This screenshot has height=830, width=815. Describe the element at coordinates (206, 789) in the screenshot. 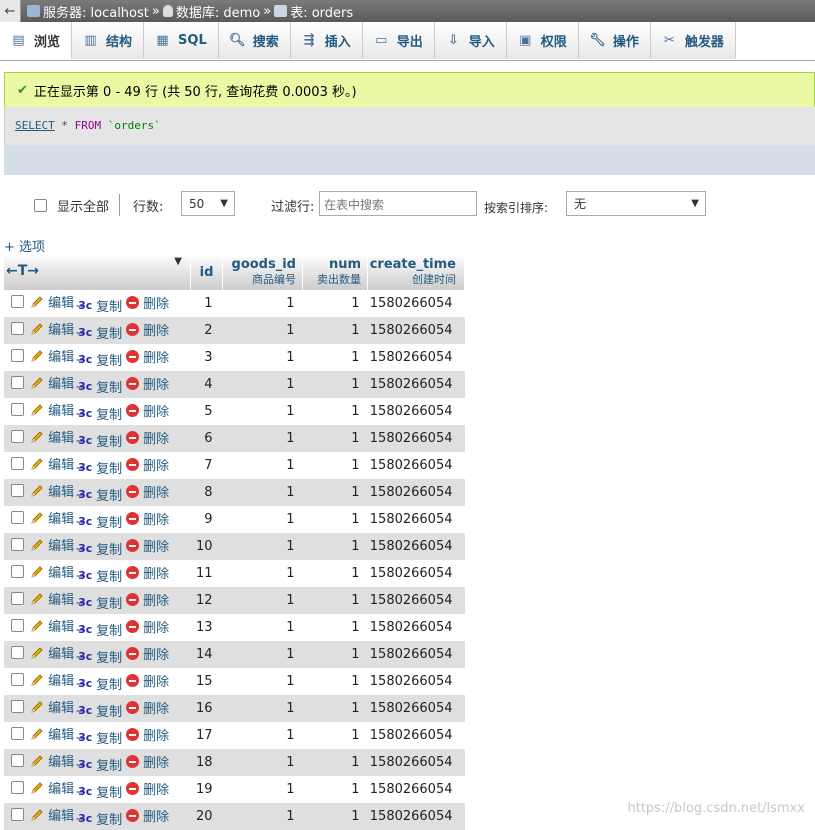

I see `cell-id: 19` at that location.